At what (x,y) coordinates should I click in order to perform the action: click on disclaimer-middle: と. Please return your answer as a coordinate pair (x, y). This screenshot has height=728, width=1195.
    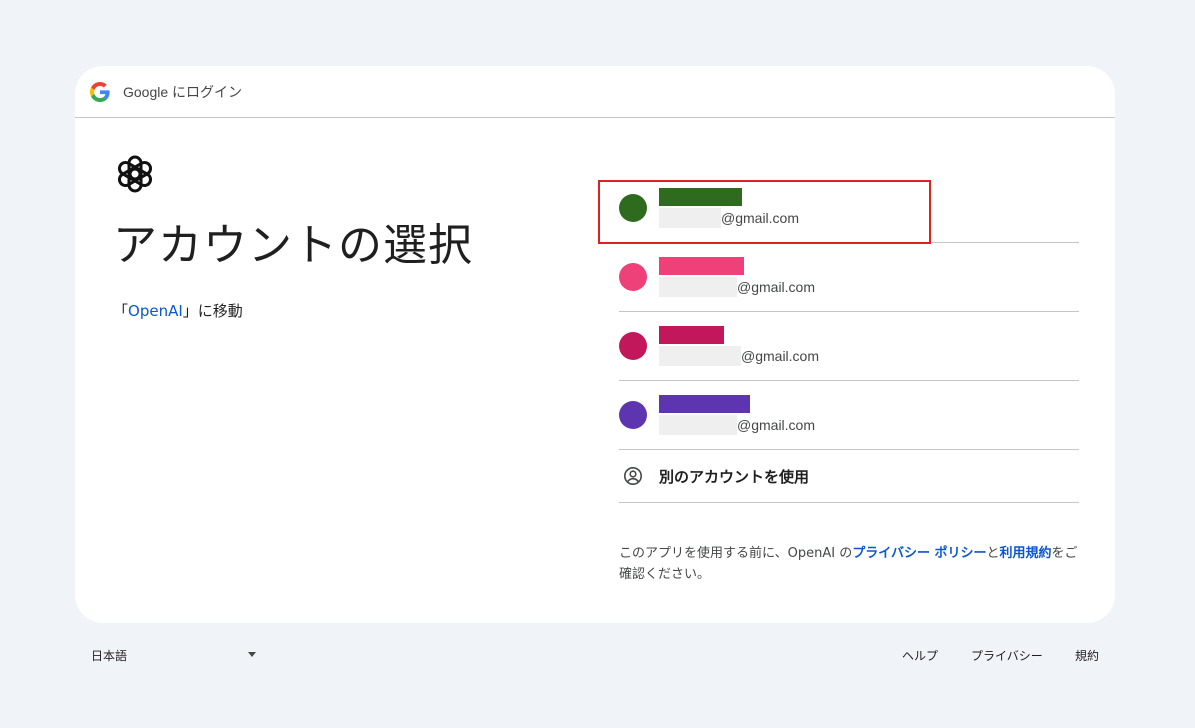
    Looking at the image, I should click on (993, 553).